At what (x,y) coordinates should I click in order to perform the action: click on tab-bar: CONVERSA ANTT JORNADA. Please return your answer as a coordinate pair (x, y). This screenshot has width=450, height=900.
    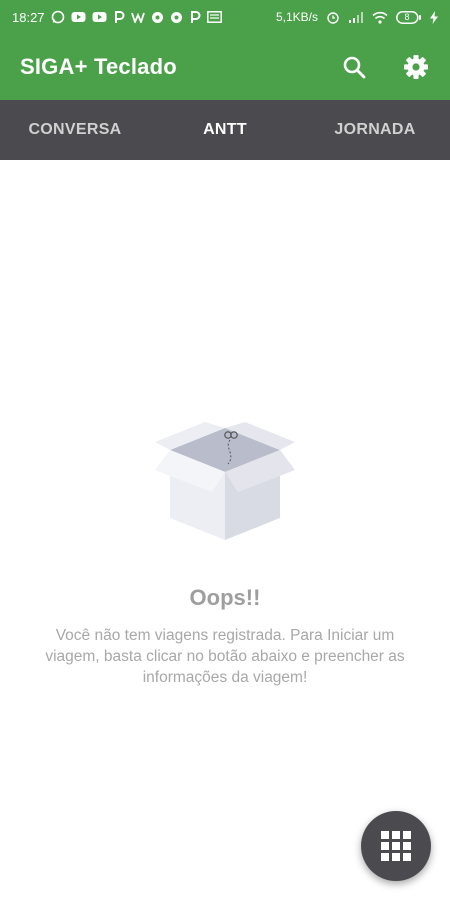
    Looking at the image, I should click on (225, 130).